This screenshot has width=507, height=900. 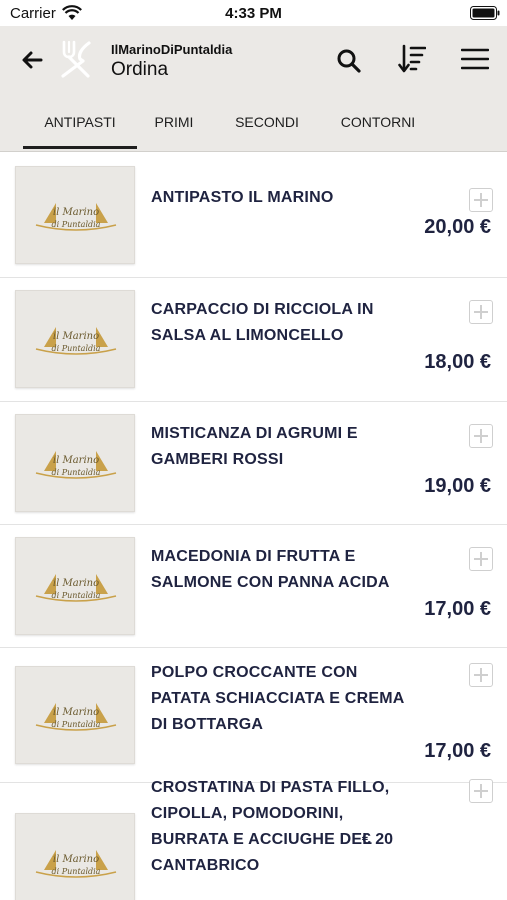 I want to click on menu-icon, so click(x=475, y=59).